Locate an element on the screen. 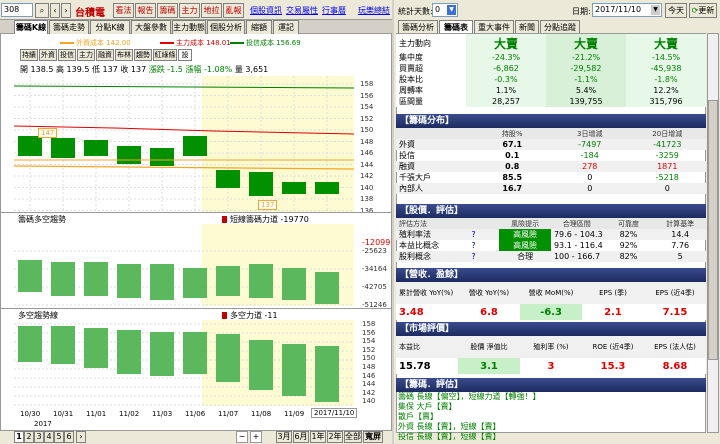 The width and height of the screenshot is (720, 444). range-button-2: 1年 is located at coordinates (318, 437).